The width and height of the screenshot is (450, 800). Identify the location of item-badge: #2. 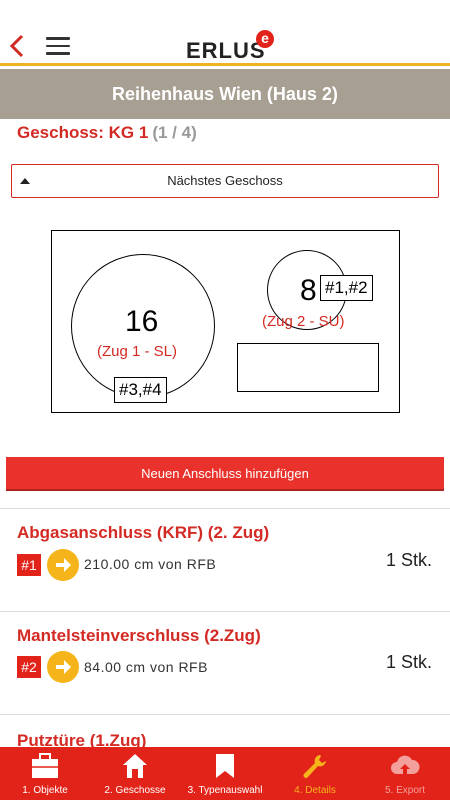
(29, 667).